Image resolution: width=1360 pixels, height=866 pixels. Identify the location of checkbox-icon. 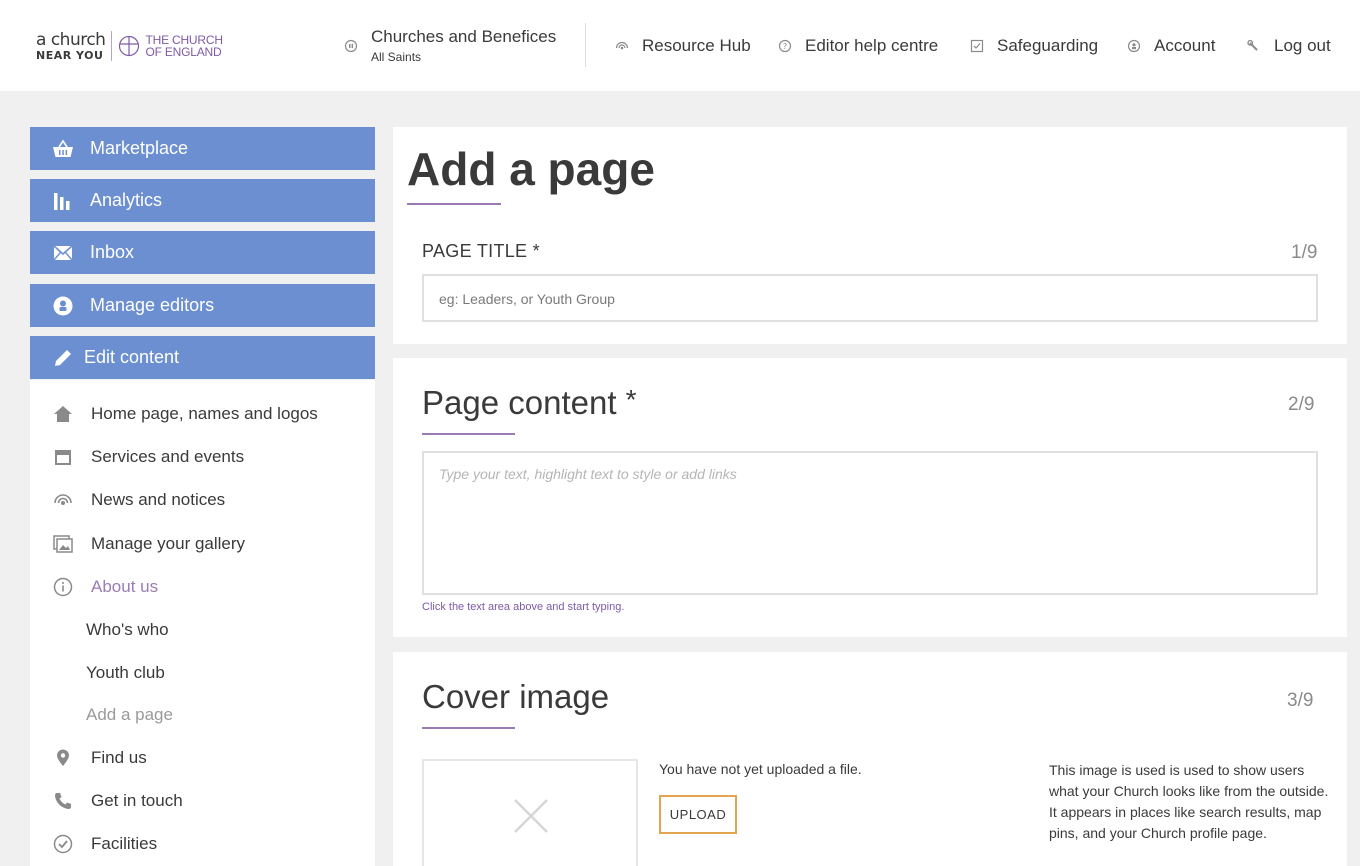
(977, 46).